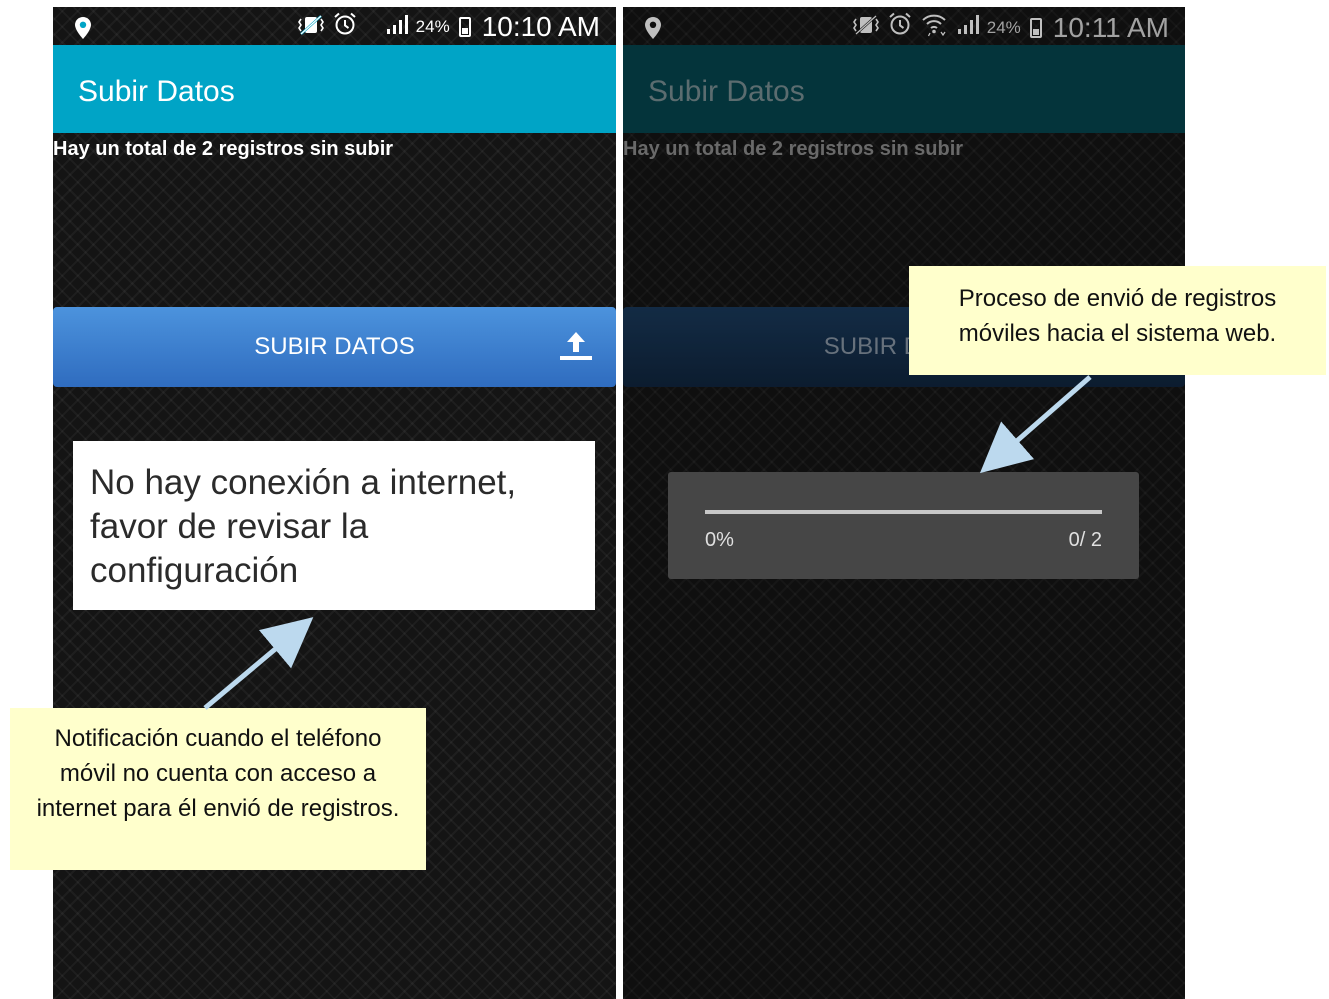 This screenshot has height=999, width=1329. I want to click on arrow-to-progress, so click(1035, 424).